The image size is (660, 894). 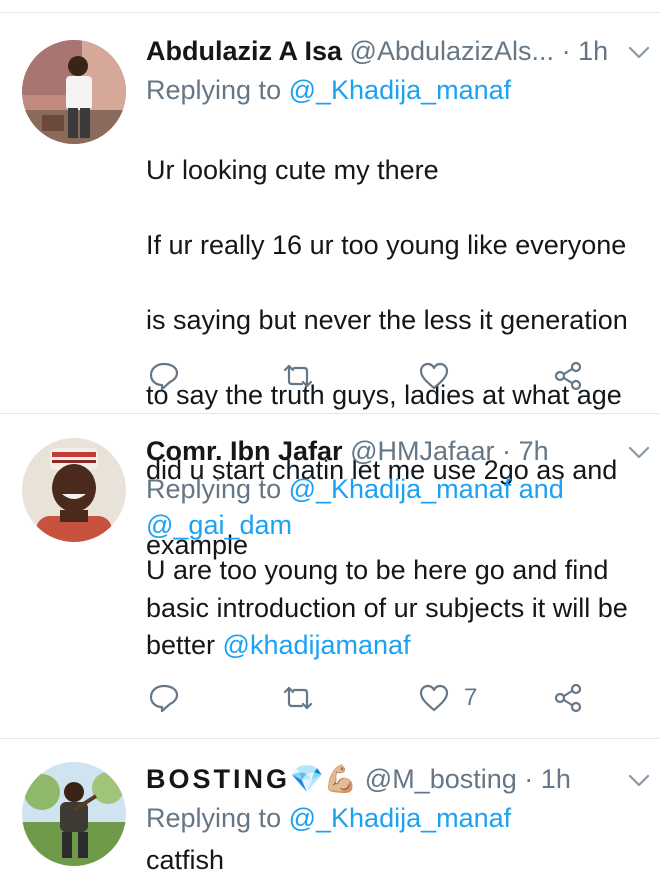 I want to click on action-bar, so click(x=381, y=376).